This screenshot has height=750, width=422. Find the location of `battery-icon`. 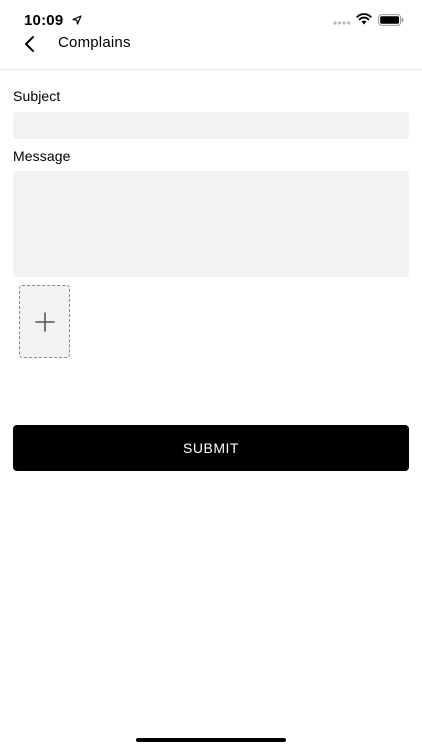

battery-icon is located at coordinates (391, 20).